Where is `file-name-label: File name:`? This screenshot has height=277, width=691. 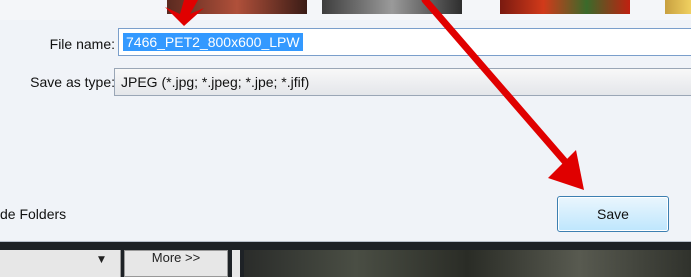
file-name-label: File name: is located at coordinates (82, 44).